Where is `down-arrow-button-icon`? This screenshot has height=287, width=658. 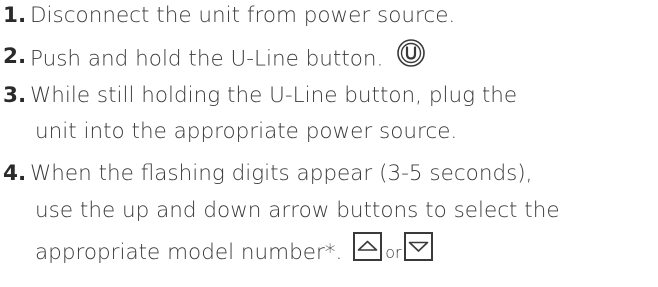 down-arrow-button-icon is located at coordinates (418, 251).